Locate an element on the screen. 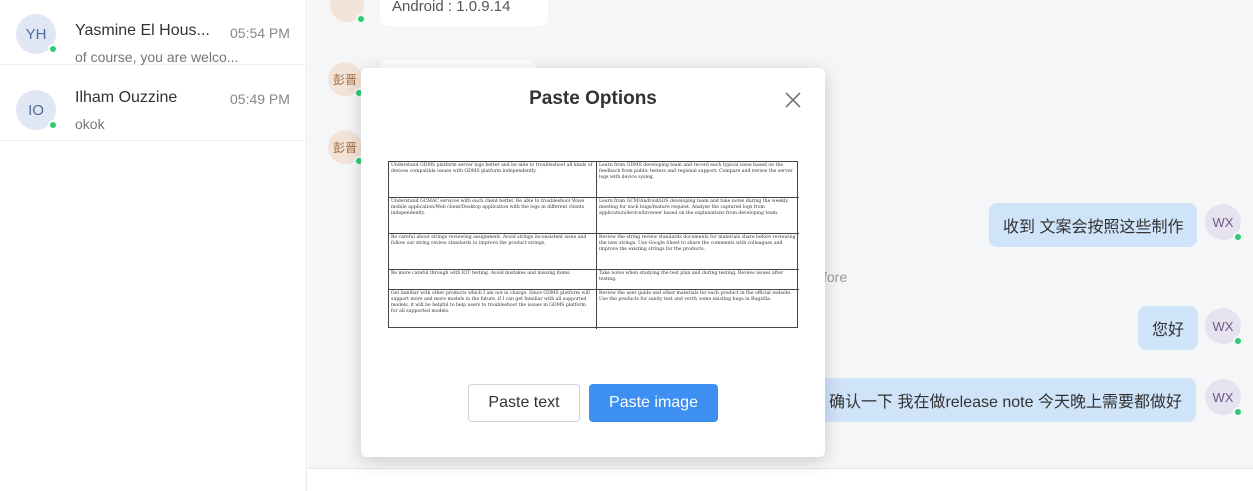  message-bubble-left: Android : 1.0.9.14 is located at coordinates (464, 13).